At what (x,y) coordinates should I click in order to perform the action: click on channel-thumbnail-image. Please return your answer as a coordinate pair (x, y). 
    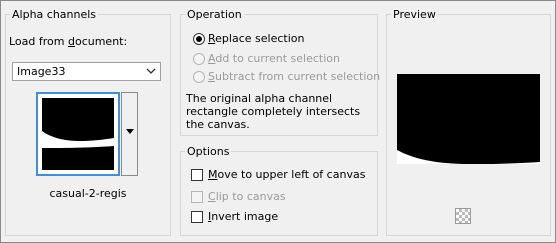
    Looking at the image, I should click on (78, 134).